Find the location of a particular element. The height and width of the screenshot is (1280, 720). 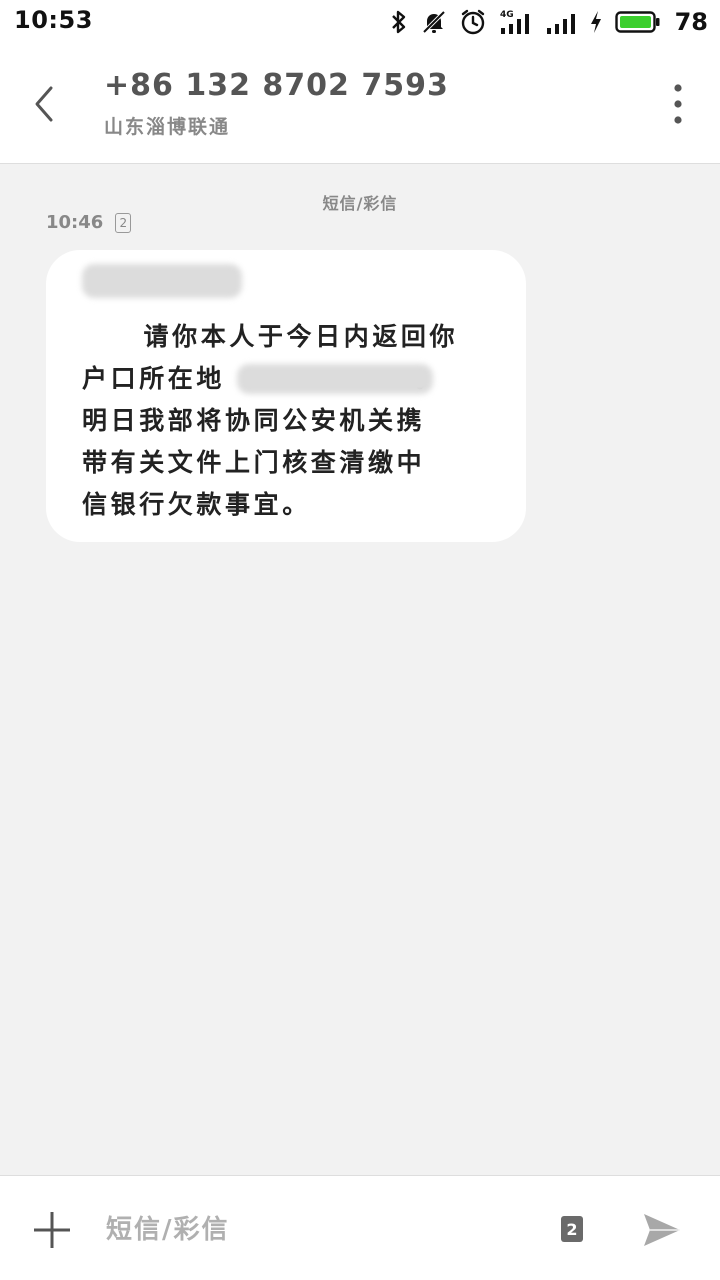

more-vertical-icon is located at coordinates (678, 104).